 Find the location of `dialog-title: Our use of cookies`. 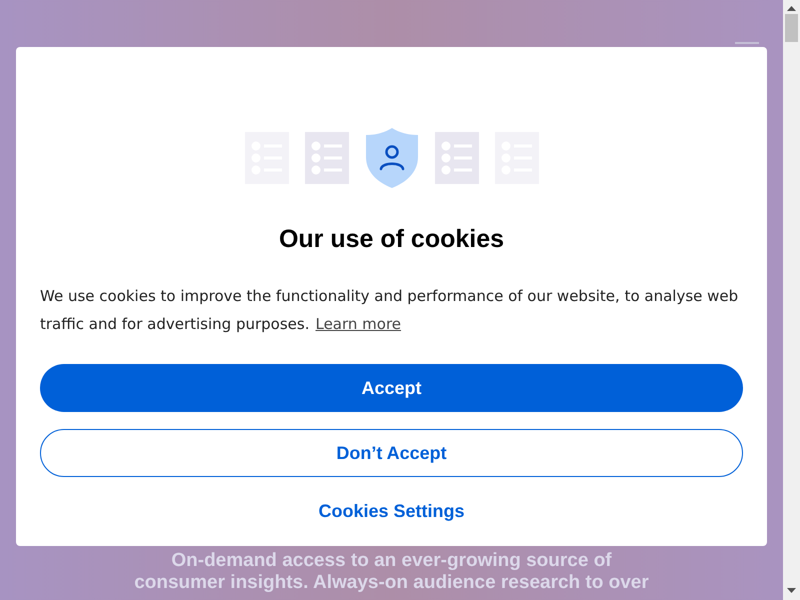

dialog-title: Our use of cookies is located at coordinates (391, 239).